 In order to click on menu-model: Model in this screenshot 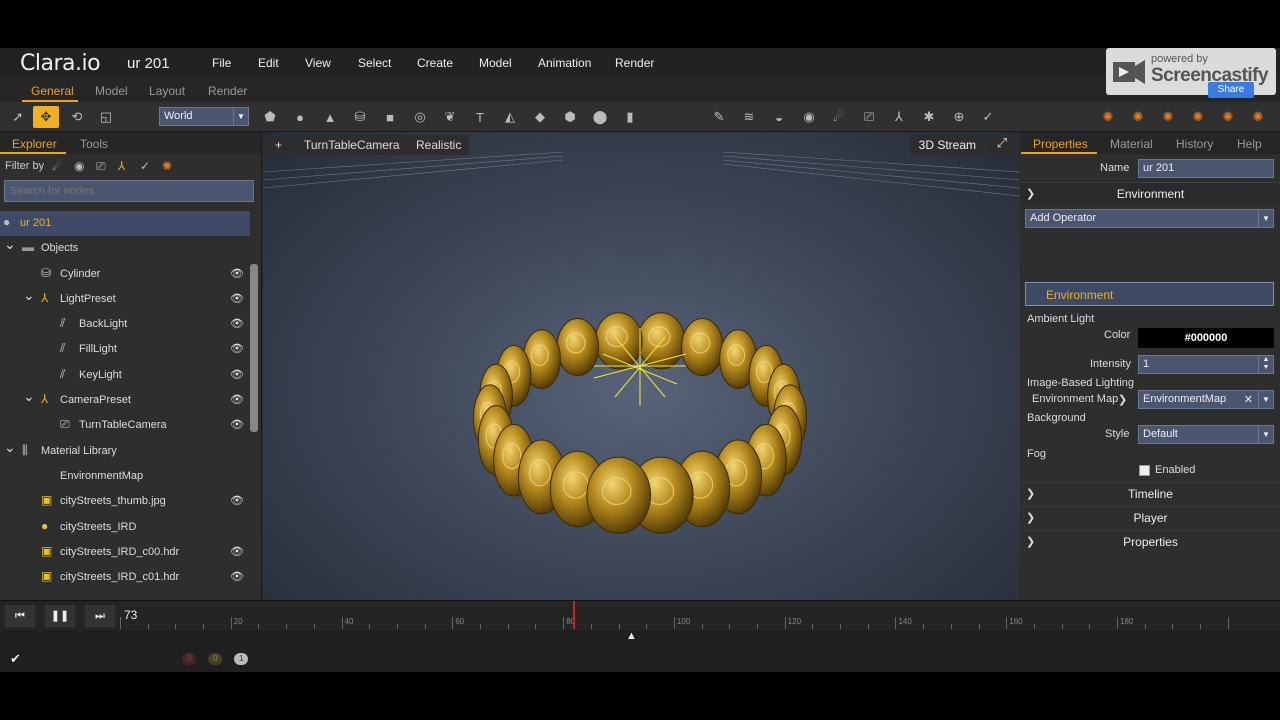, I will do `click(495, 63)`.